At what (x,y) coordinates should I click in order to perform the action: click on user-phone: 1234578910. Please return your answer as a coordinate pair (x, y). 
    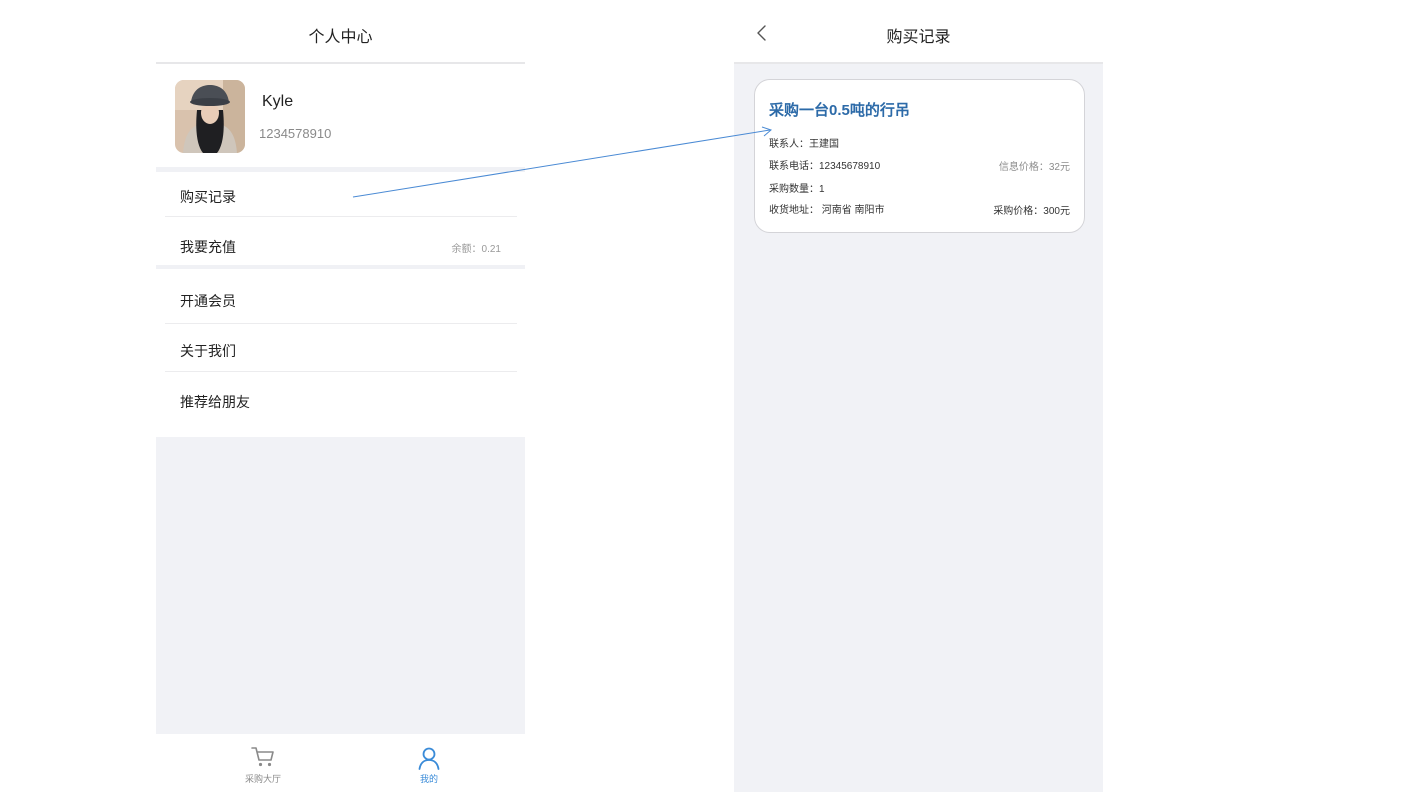
    Looking at the image, I should click on (295, 133).